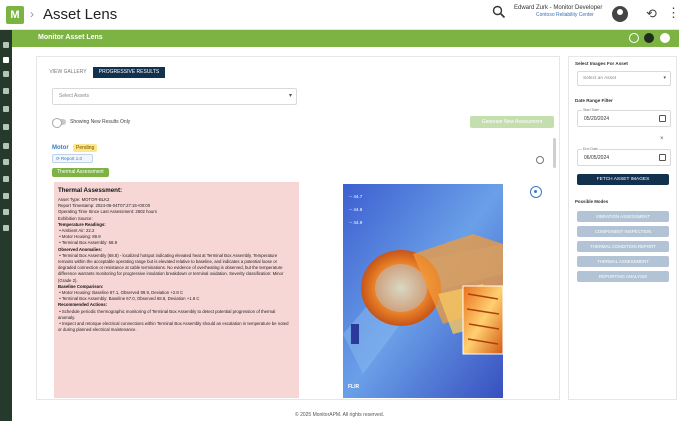  Describe the element at coordinates (6, 196) in the screenshot. I see `nav-chart-icon` at that location.